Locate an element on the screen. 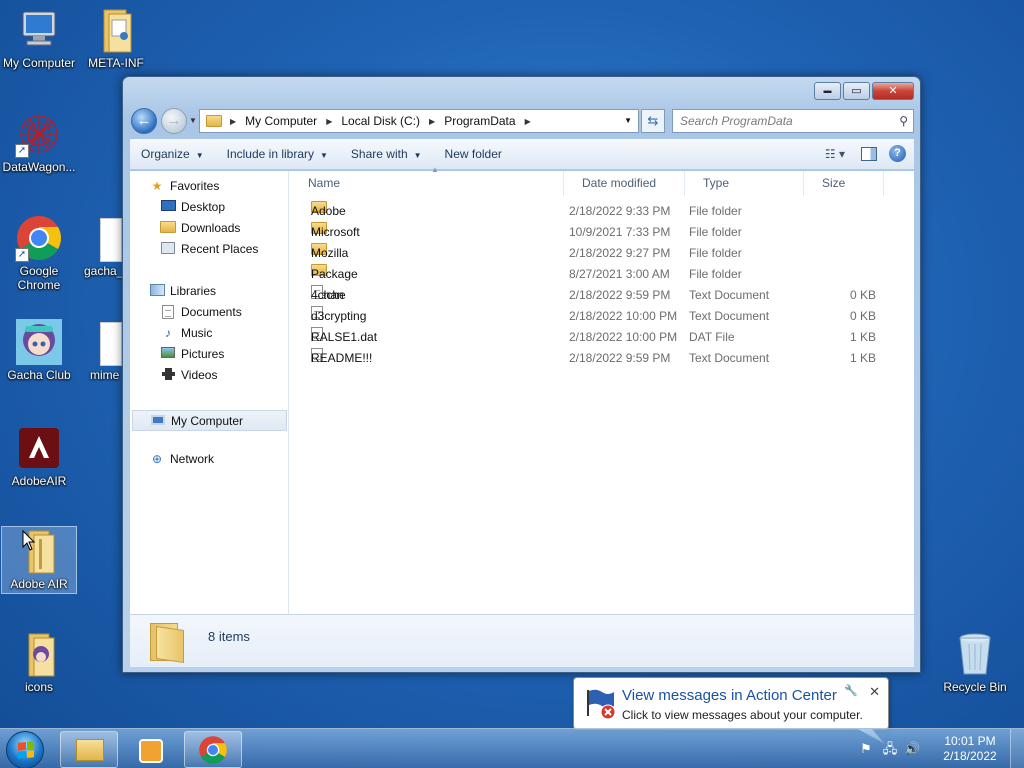 The image size is (1024, 768). nav-music: ♪ Music is located at coordinates (186, 333).